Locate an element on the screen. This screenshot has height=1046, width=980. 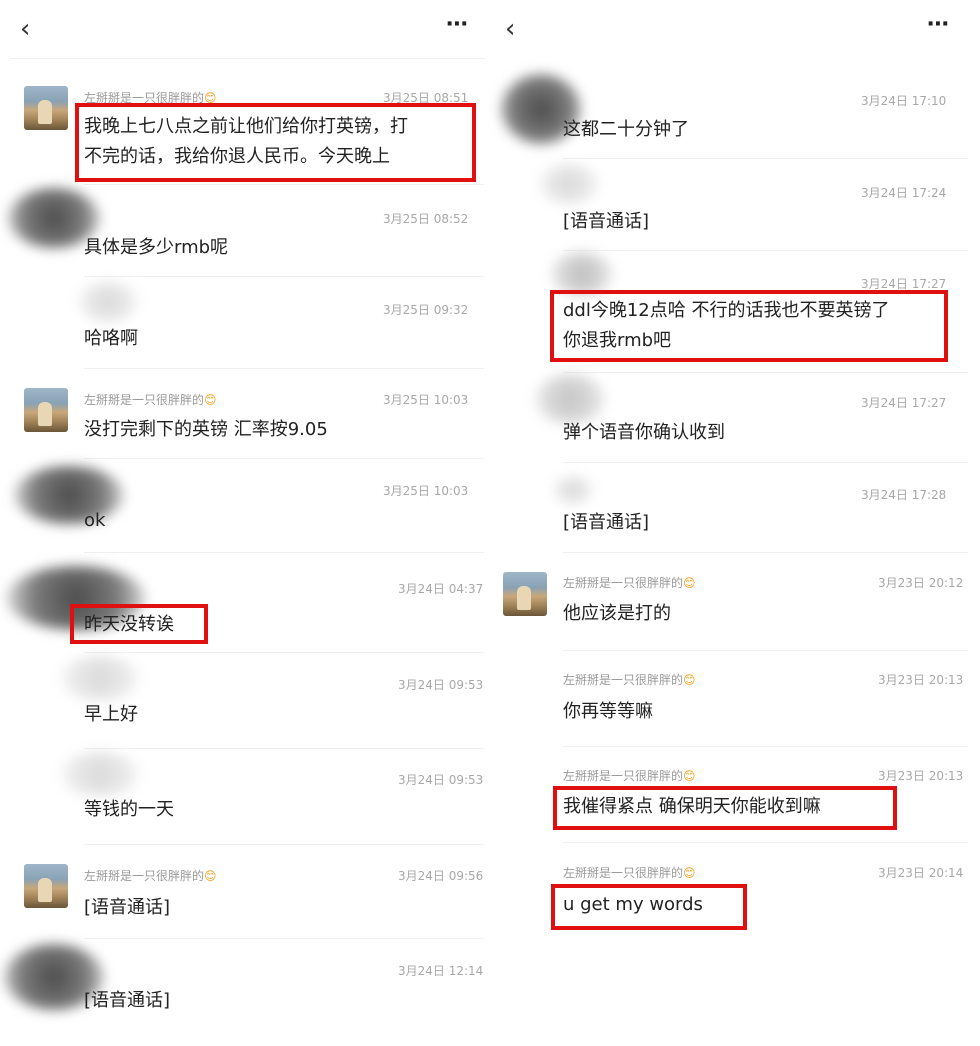
message-text: 弹个语音你确认收到 is located at coordinates (644, 432).